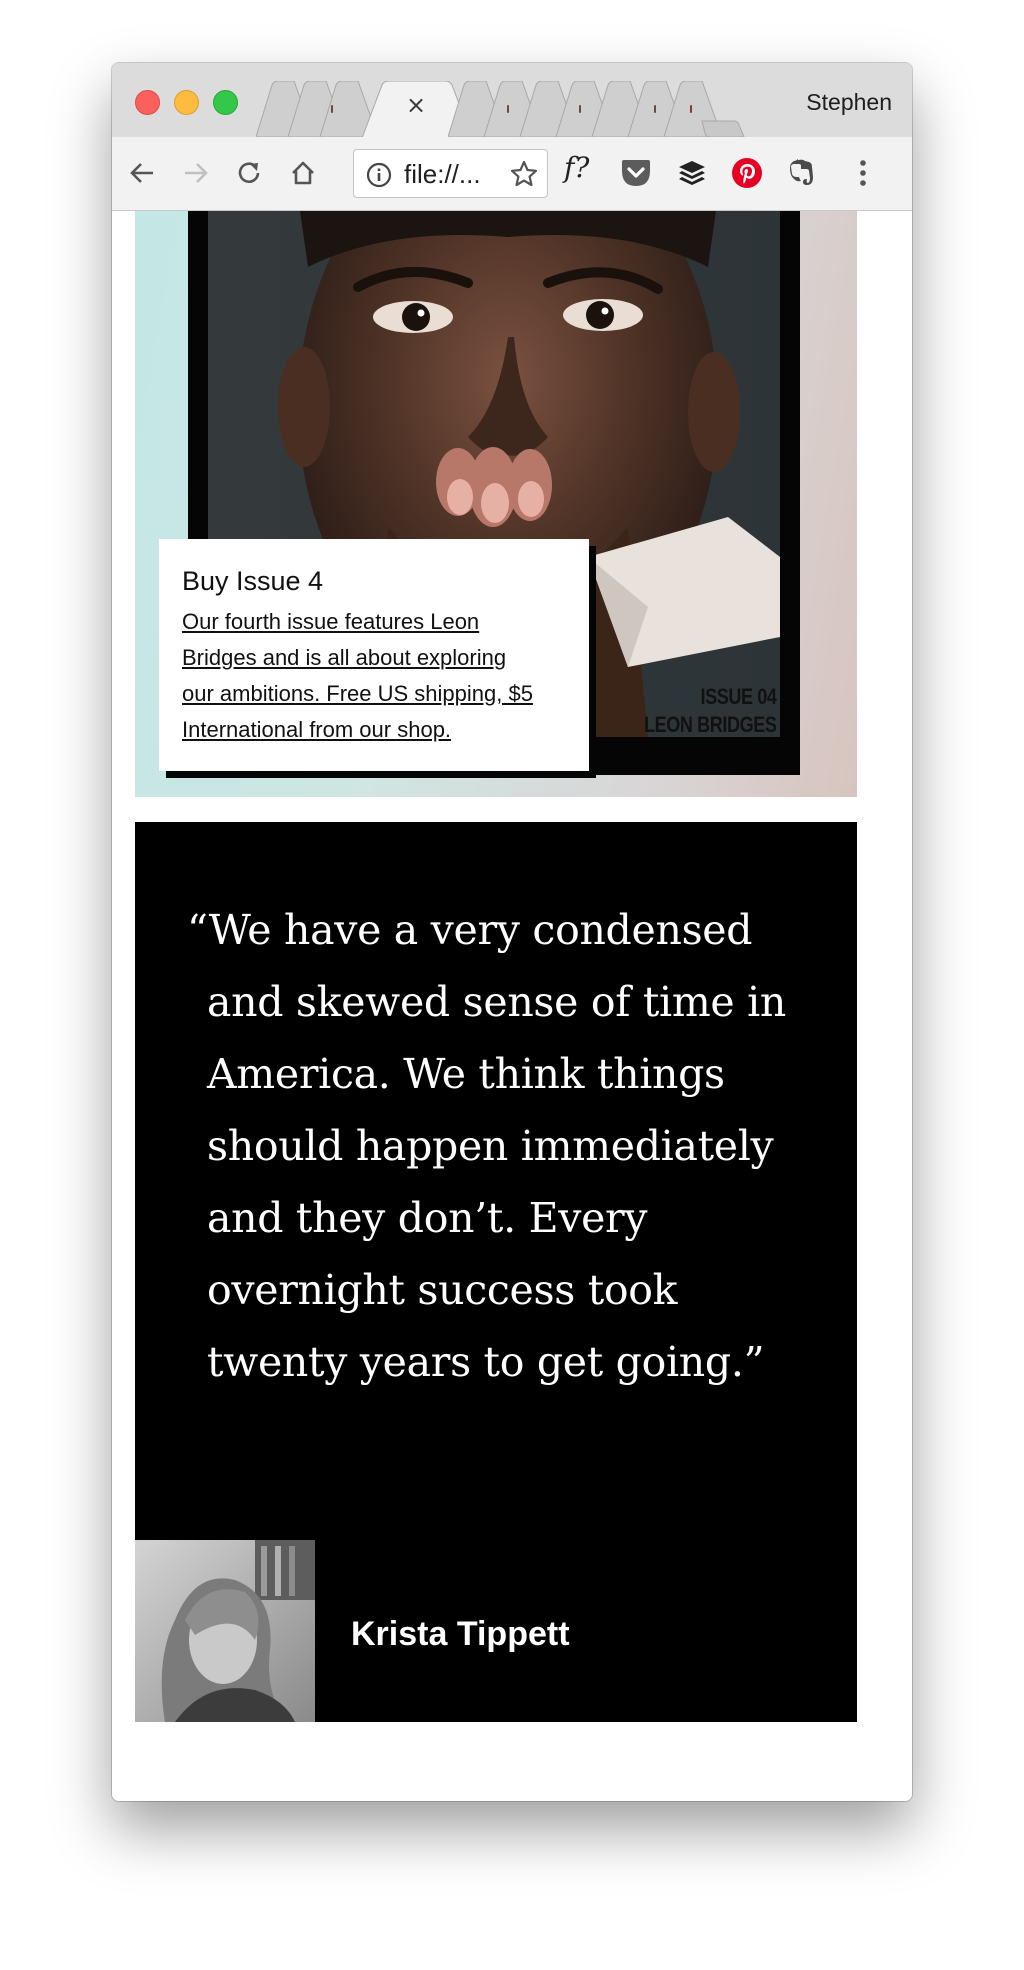 This screenshot has height=1970, width=1024. What do you see at coordinates (863, 173) in the screenshot?
I see `browser-menu-icon` at bounding box center [863, 173].